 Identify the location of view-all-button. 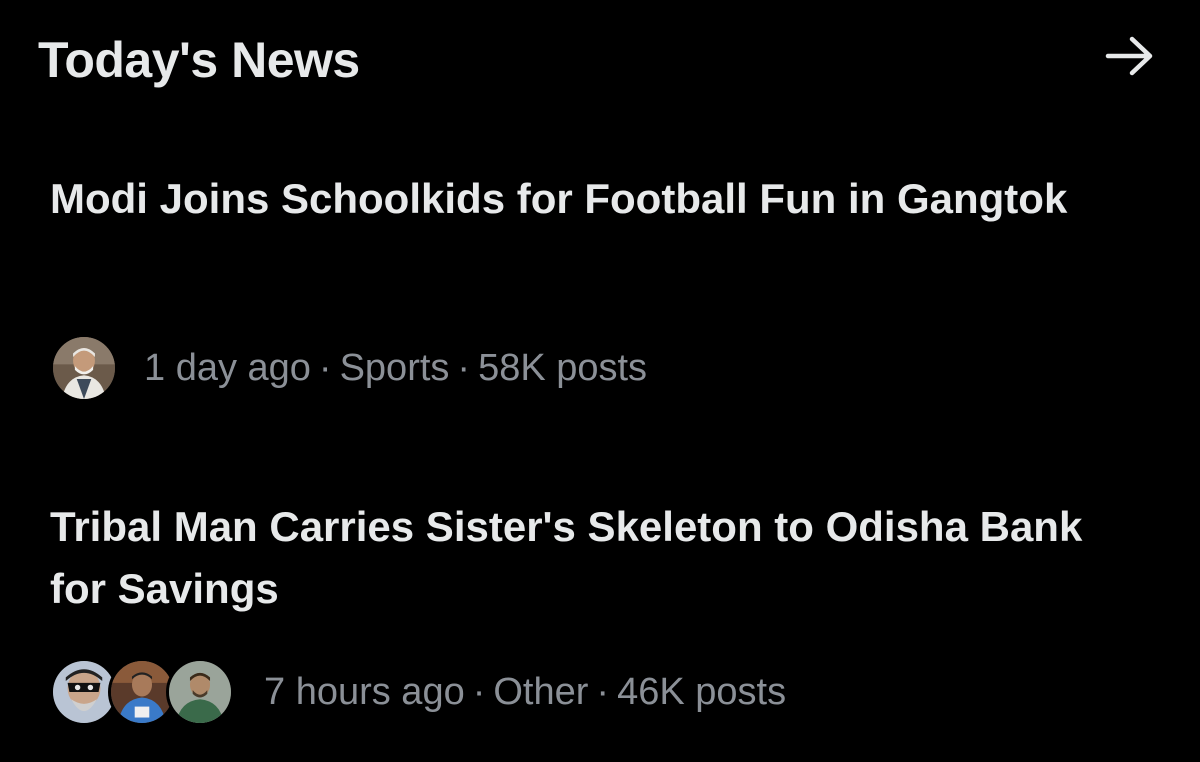
(1130, 56).